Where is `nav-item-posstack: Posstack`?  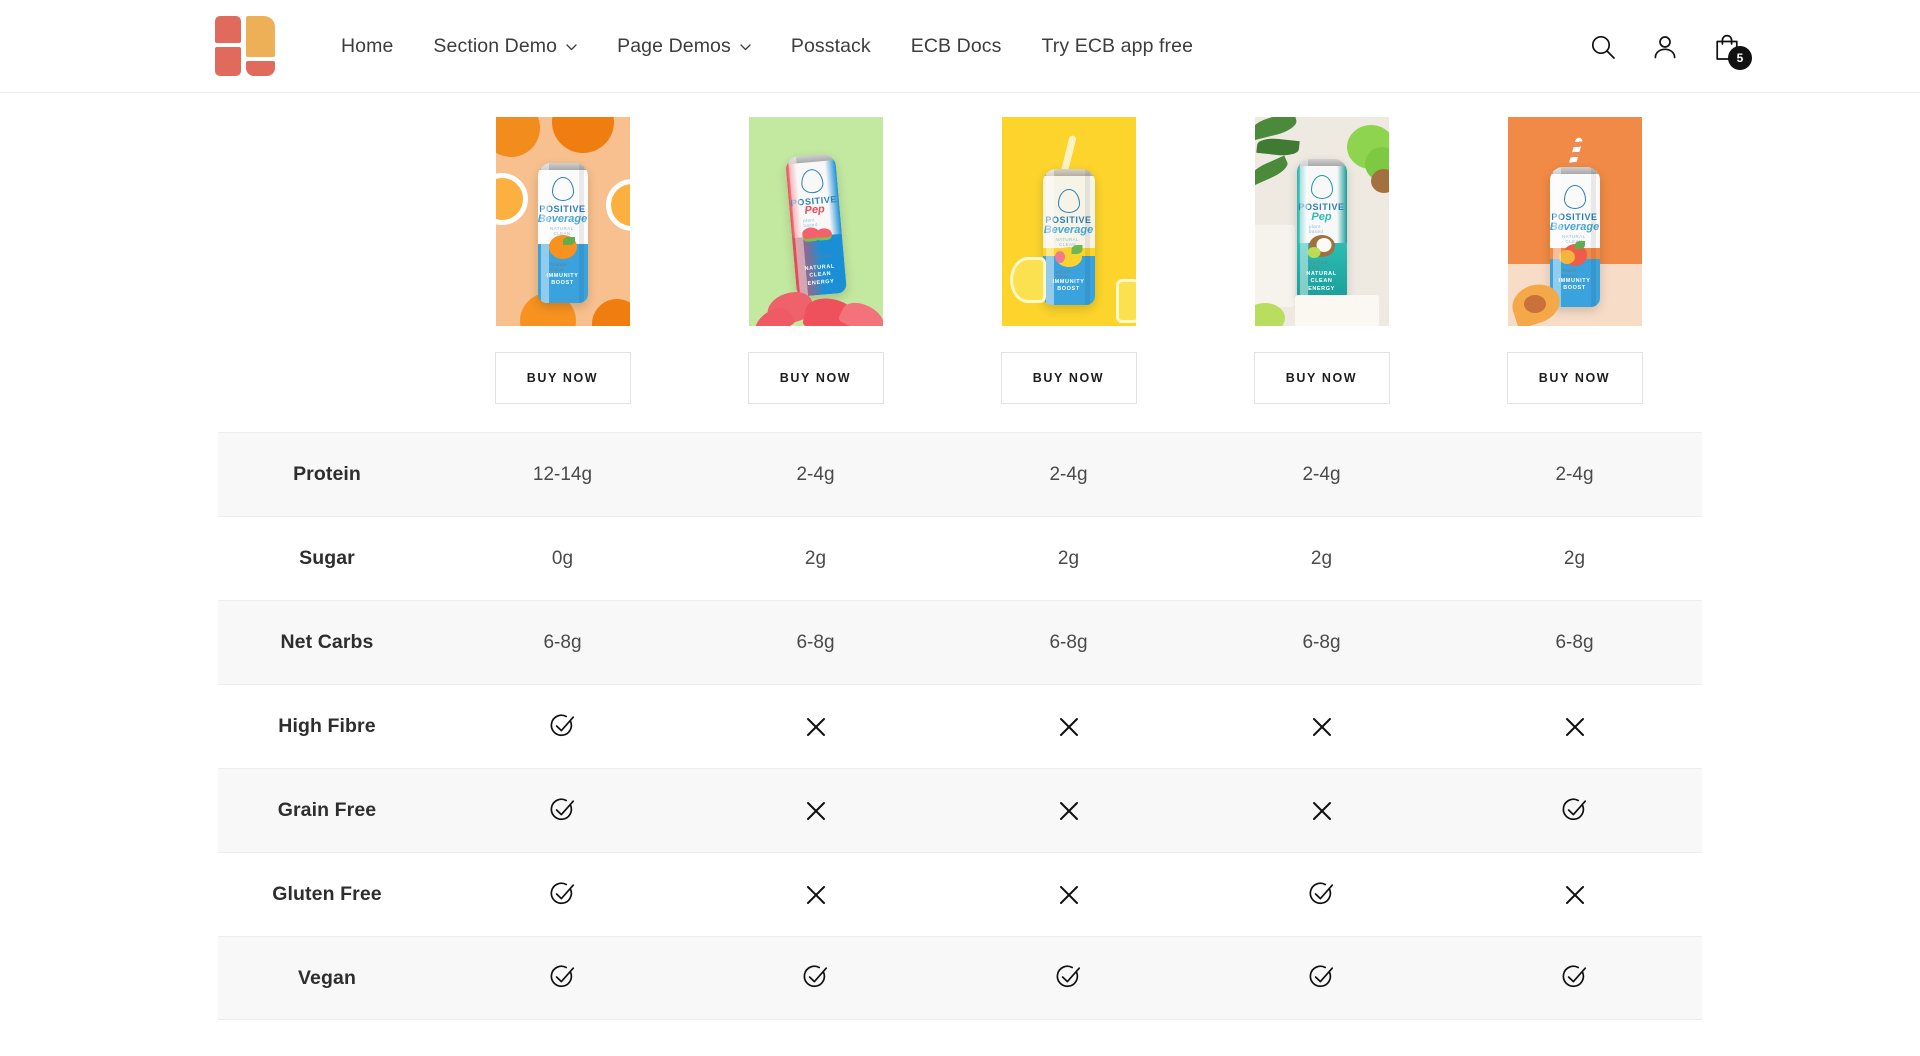 nav-item-posstack: Posstack is located at coordinates (831, 46).